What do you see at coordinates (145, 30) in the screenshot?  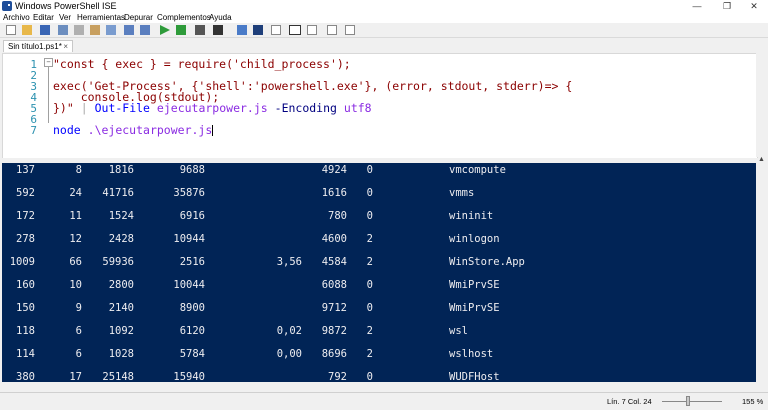 I see `redo-icon` at bounding box center [145, 30].